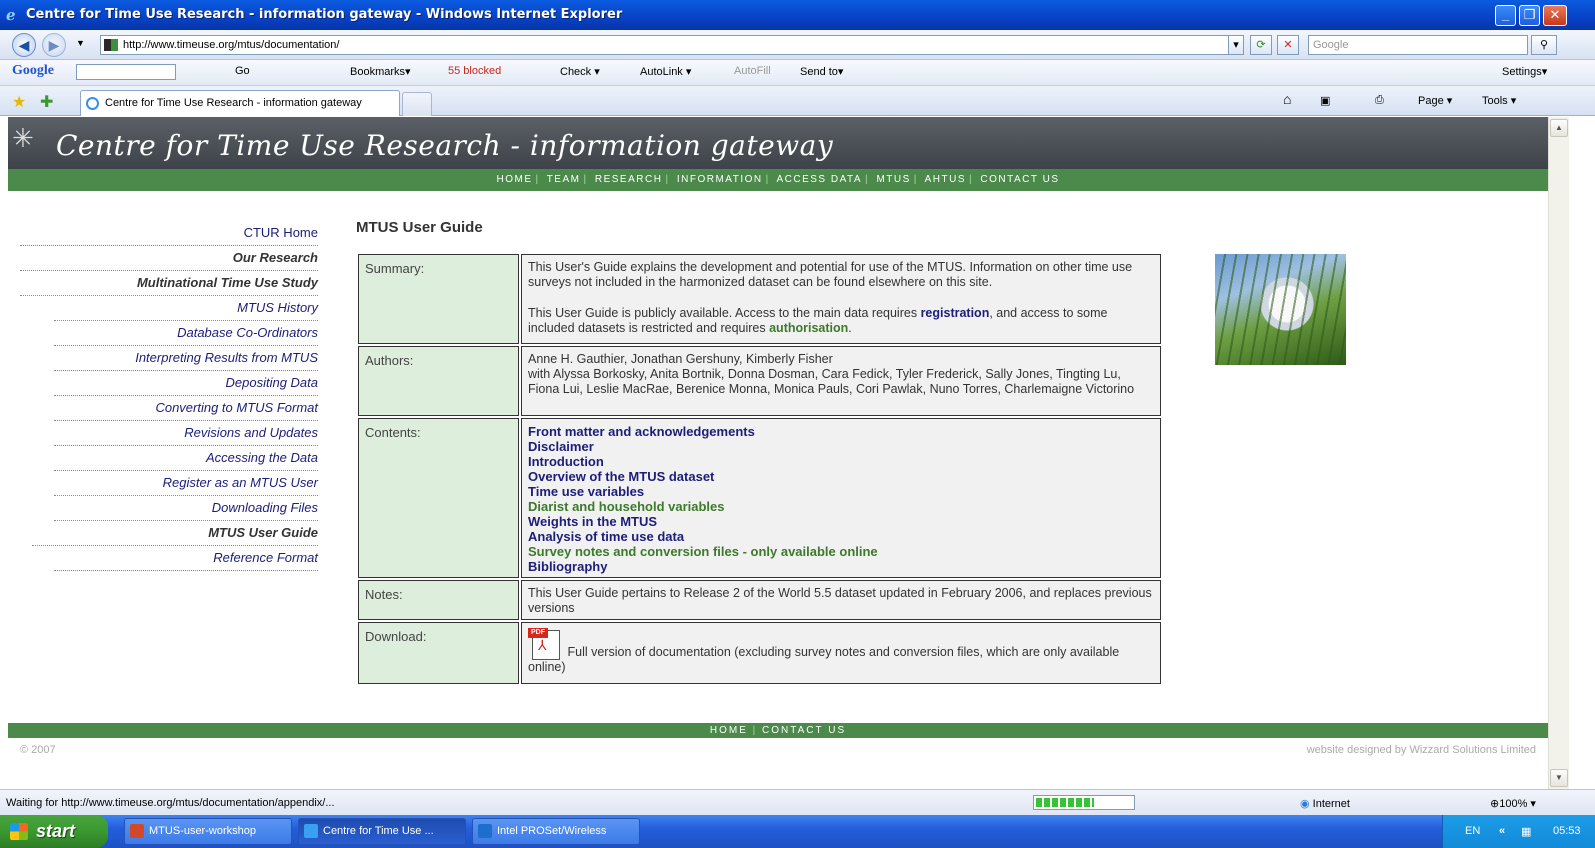 The image size is (1595, 848). What do you see at coordinates (46, 102) in the screenshot?
I see `add-favorites-icon: ✚` at bounding box center [46, 102].